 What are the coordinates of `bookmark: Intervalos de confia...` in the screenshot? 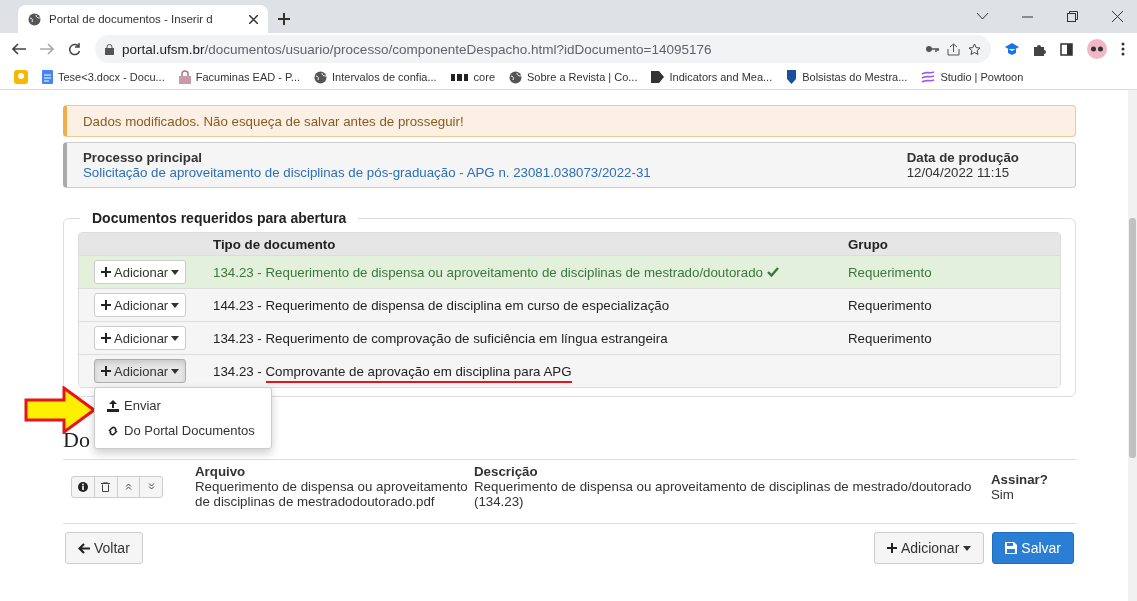 It's located at (375, 77).